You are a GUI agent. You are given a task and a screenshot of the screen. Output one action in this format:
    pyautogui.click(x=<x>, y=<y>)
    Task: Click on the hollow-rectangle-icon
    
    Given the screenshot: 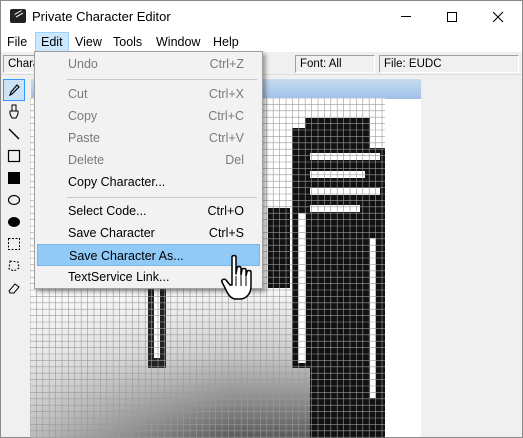 What is the action you would take?
    pyautogui.click(x=14, y=156)
    